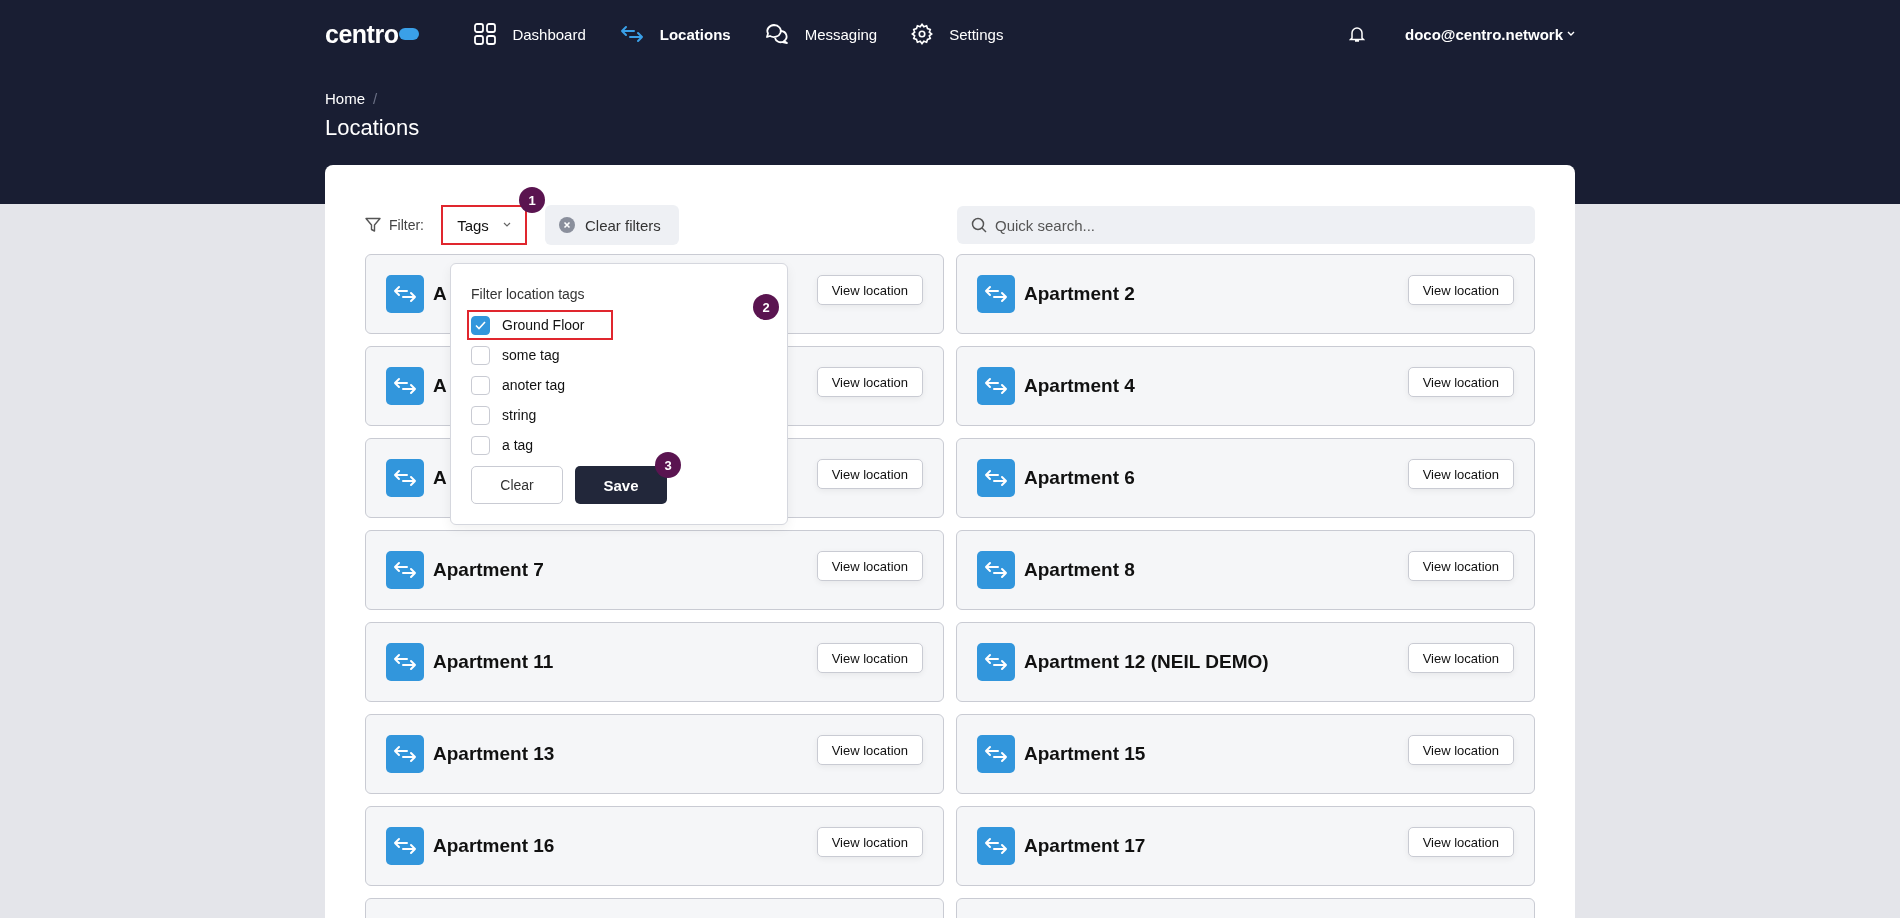 This screenshot has height=918, width=1900. What do you see at coordinates (517, 485) in the screenshot?
I see `clear-button: Clear` at bounding box center [517, 485].